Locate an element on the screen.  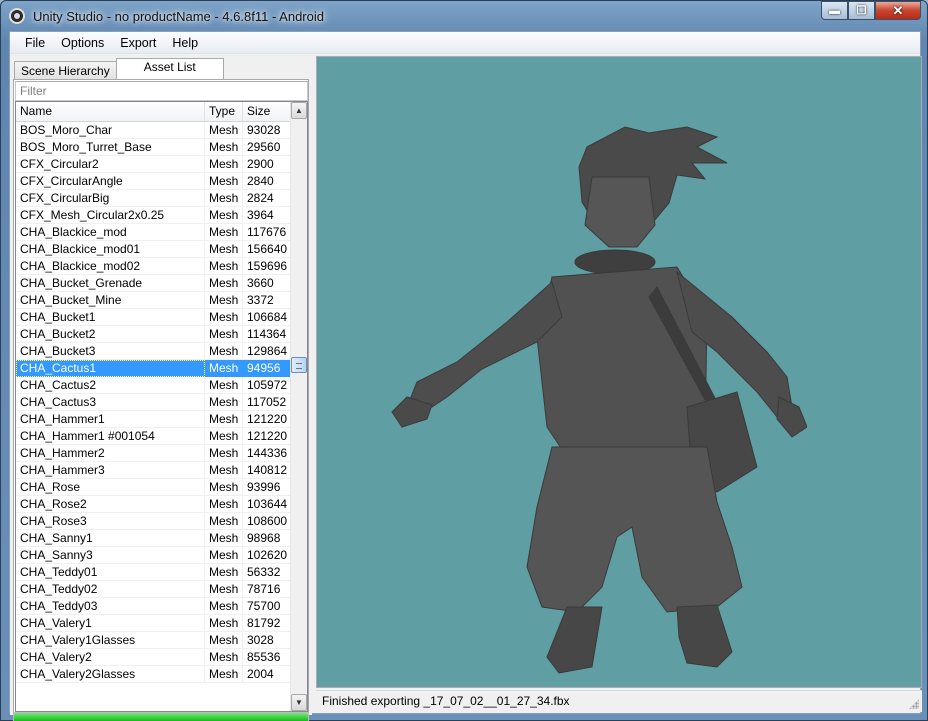
list-item: CHA_Cactus3 Mesh 117052 is located at coordinates (161, 402).